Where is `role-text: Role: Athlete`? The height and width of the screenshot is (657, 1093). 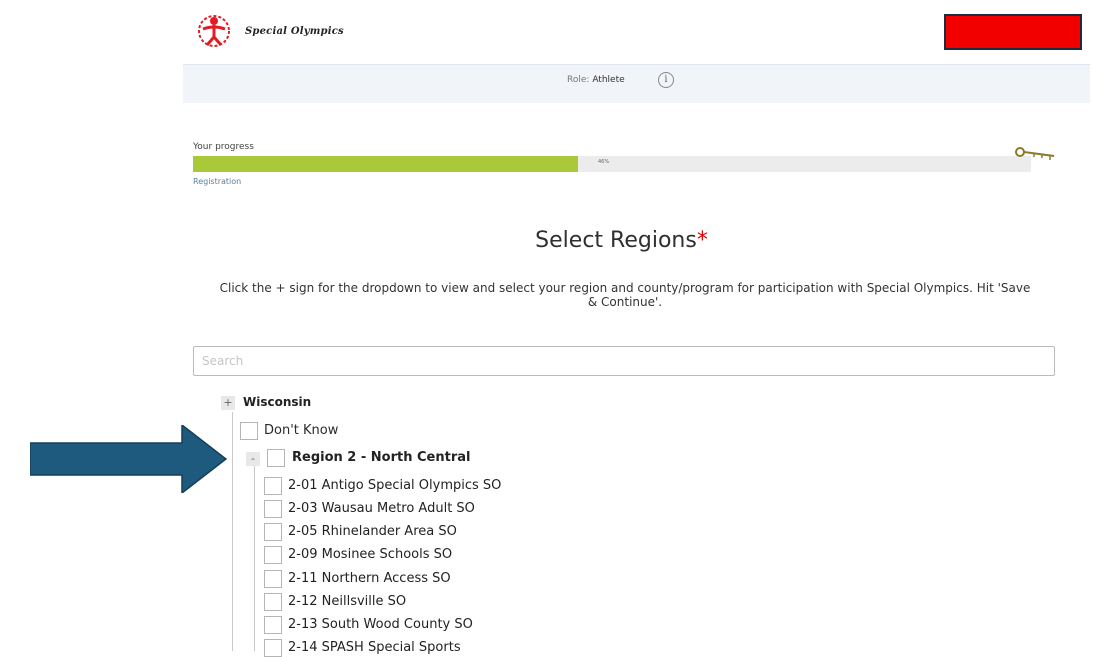
role-text: Role: Athlete is located at coordinates (596, 80).